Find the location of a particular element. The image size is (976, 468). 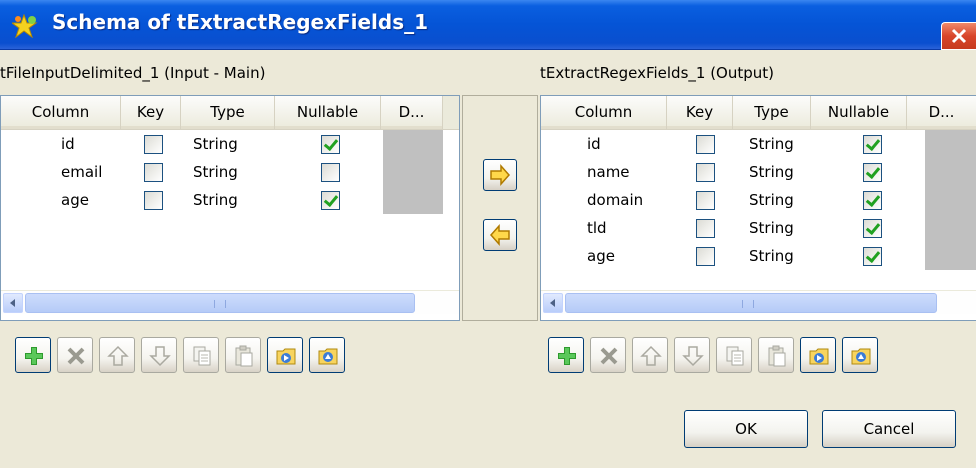

paste-icon is located at coordinates (244, 356).